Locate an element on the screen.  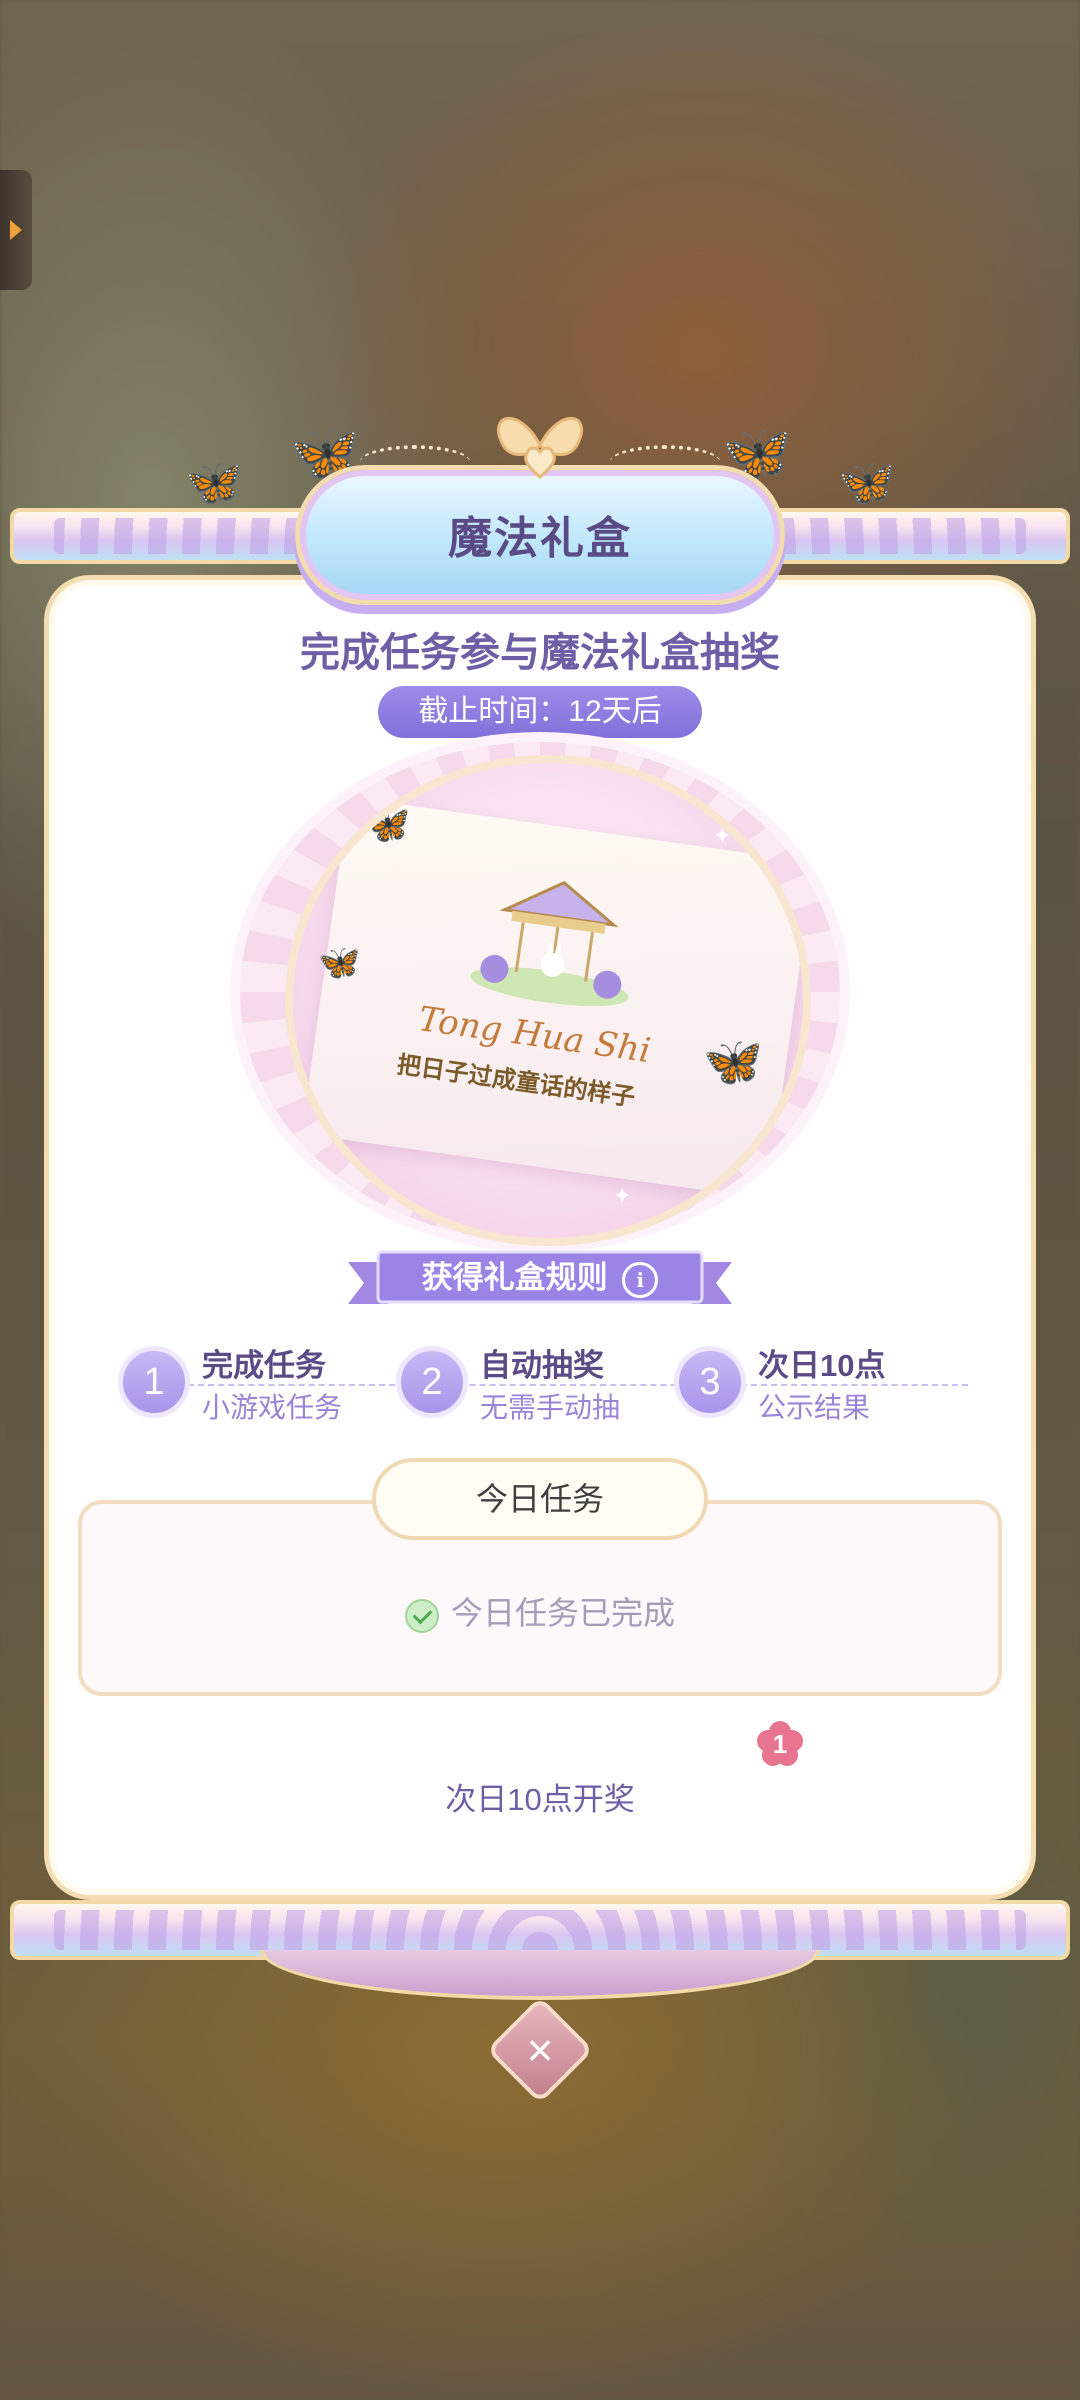
rules-button: 获得礼盒规则 i is located at coordinates (540, 1280).